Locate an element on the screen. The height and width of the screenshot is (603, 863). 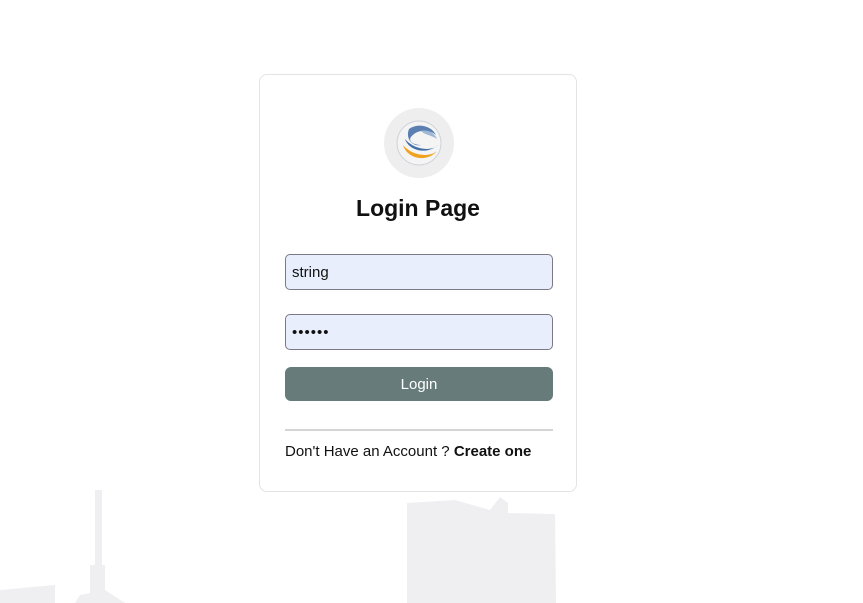
globe-logo-icon is located at coordinates (419, 143).